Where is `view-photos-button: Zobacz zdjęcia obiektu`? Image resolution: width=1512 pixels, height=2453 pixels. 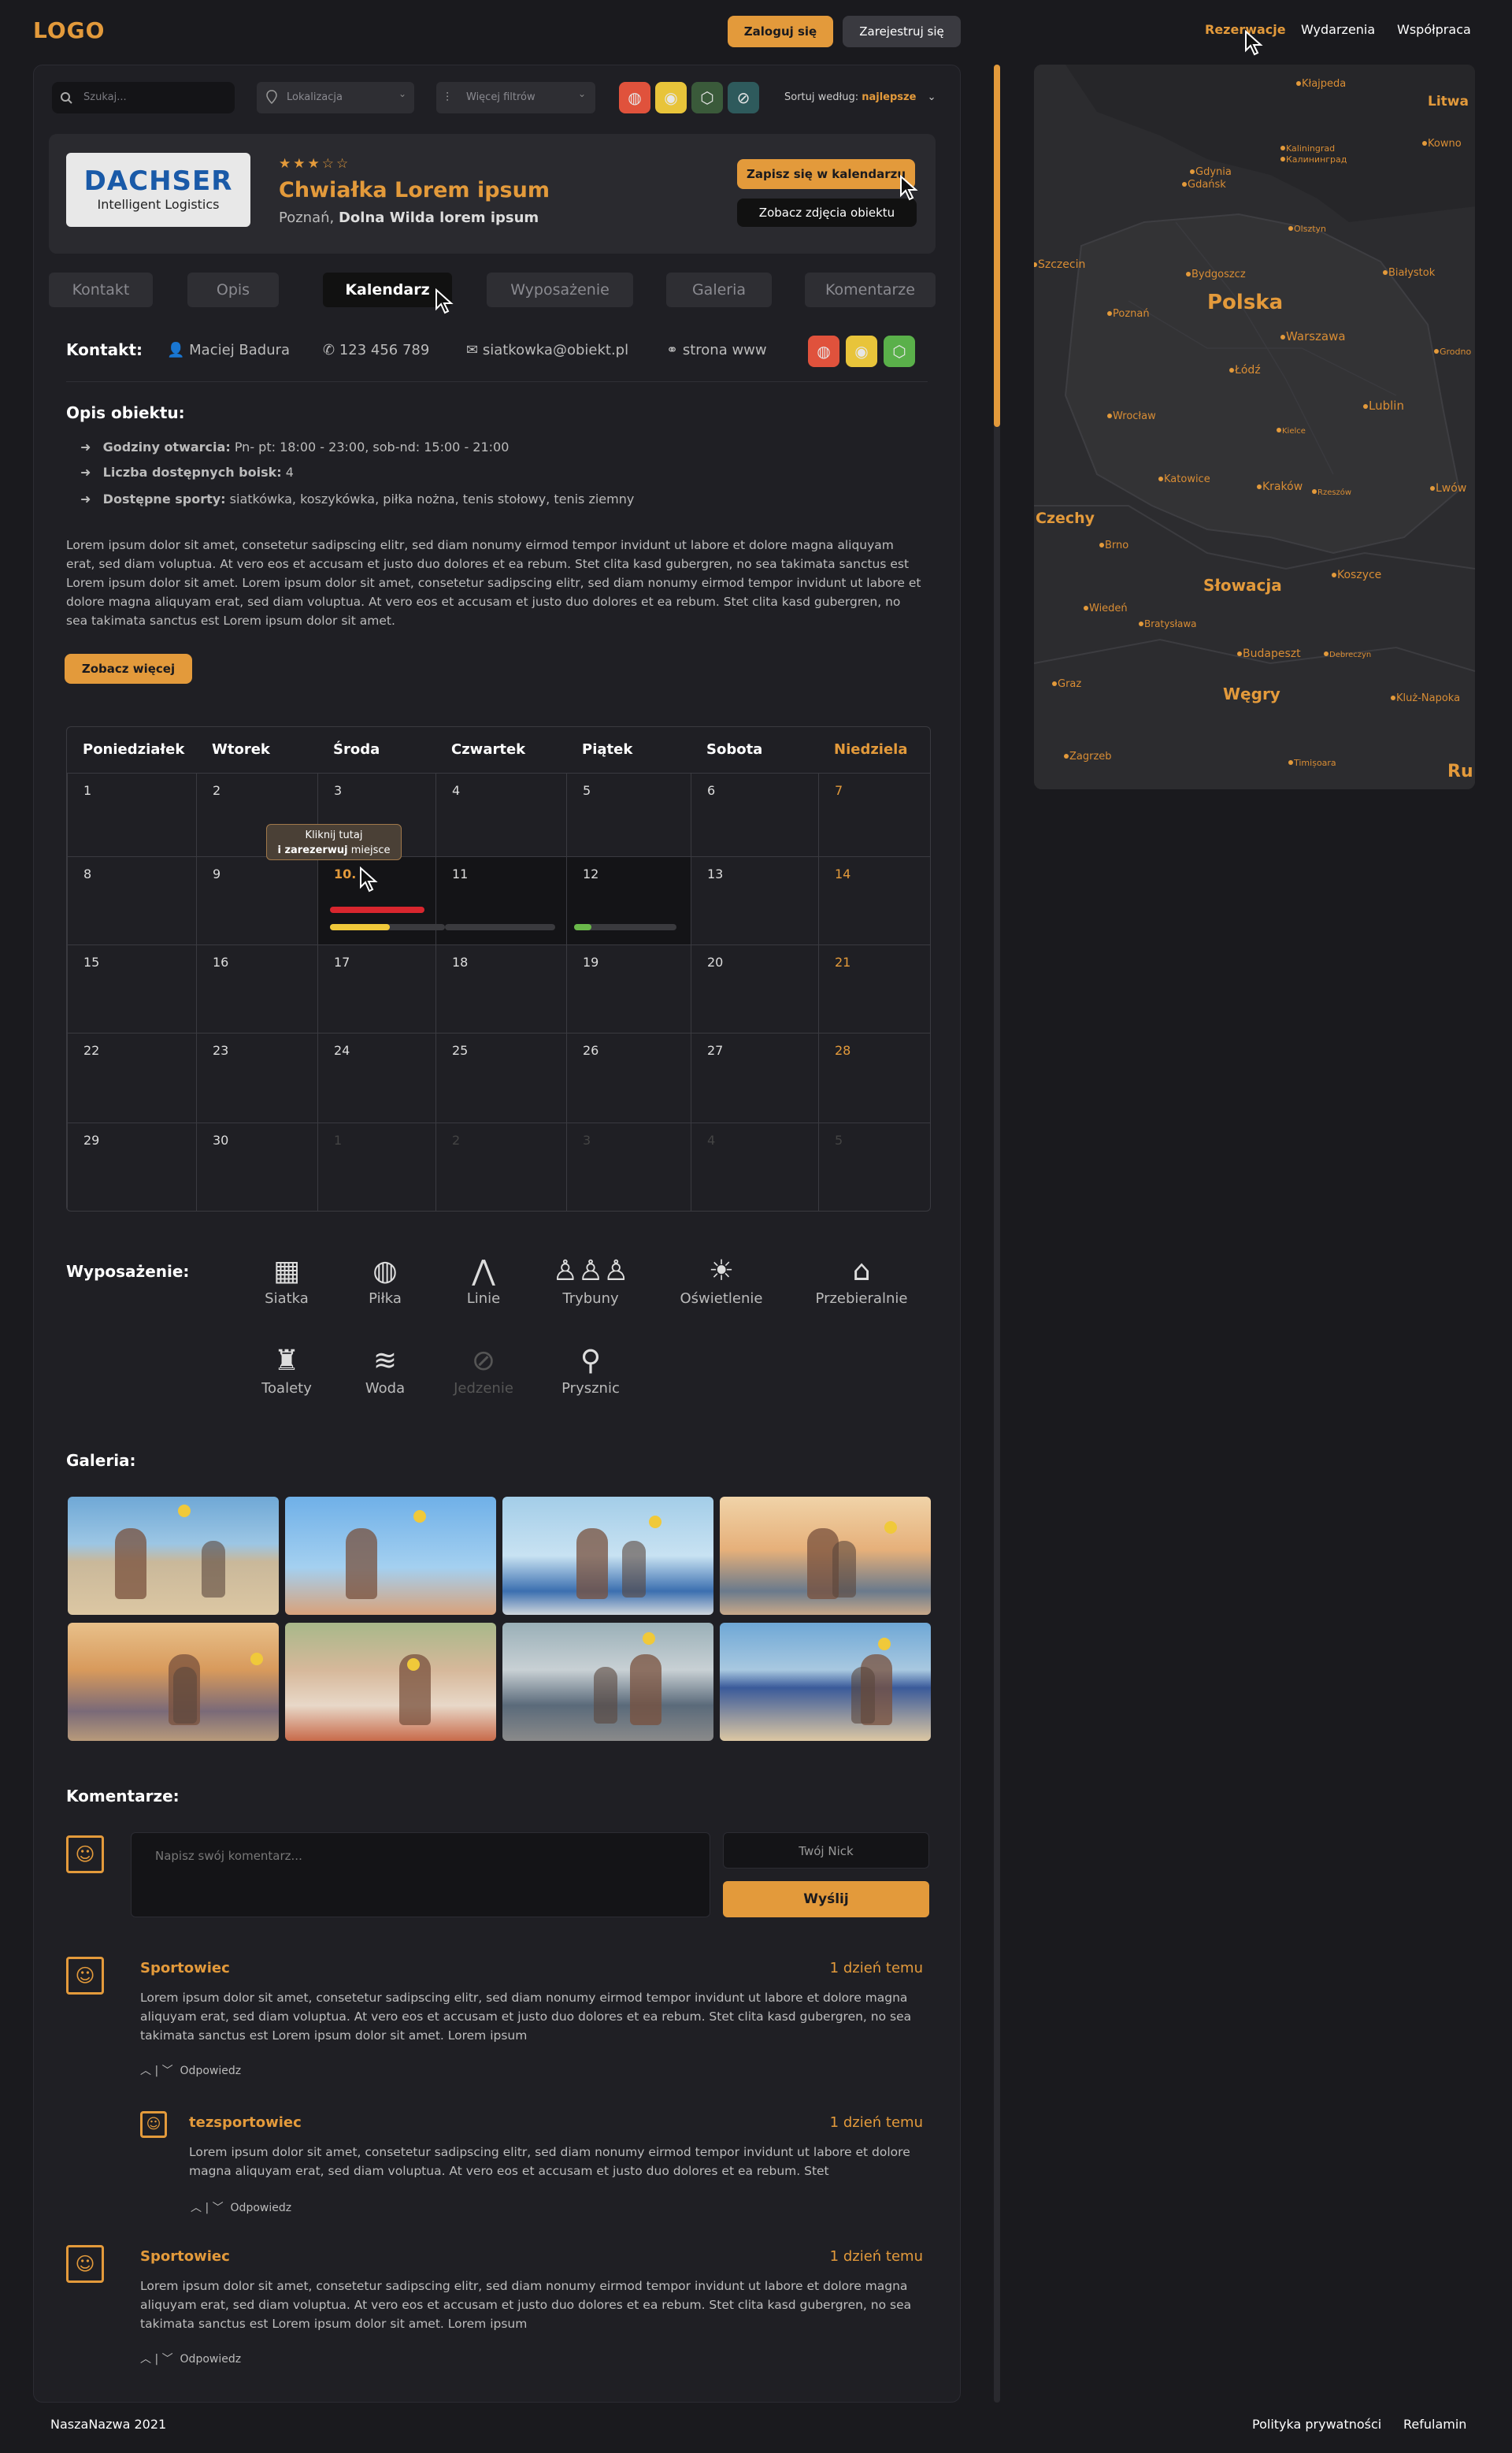
view-photos-button: Zobacz zdjęcia obiektu is located at coordinates (827, 213).